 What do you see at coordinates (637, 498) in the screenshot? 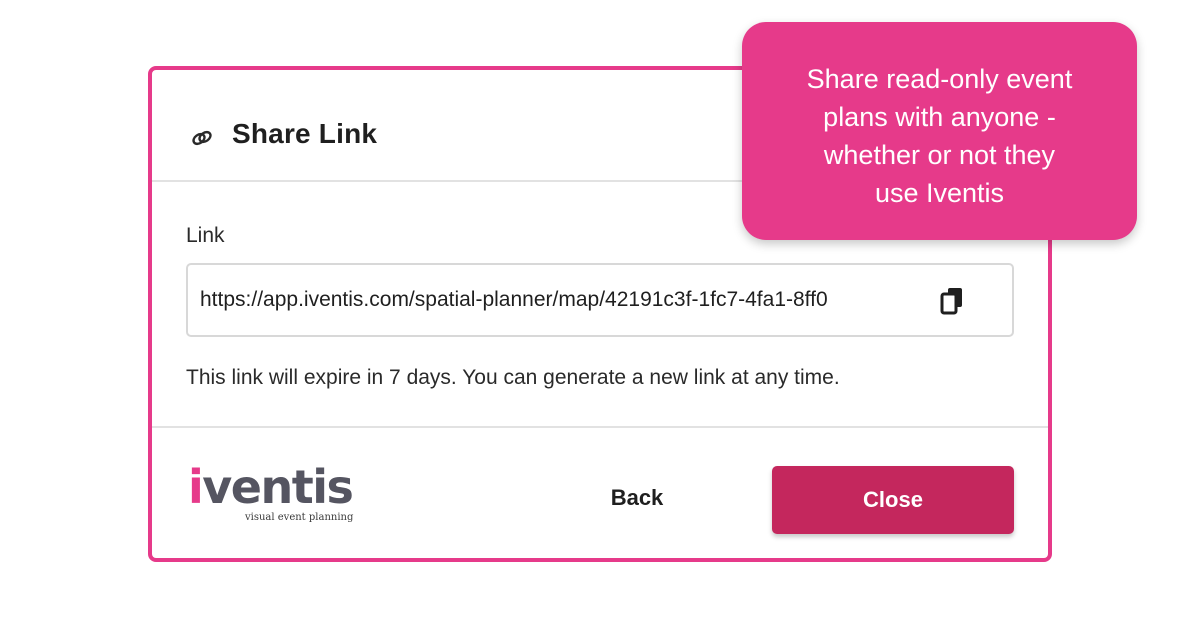
I see `back-button: Back` at bounding box center [637, 498].